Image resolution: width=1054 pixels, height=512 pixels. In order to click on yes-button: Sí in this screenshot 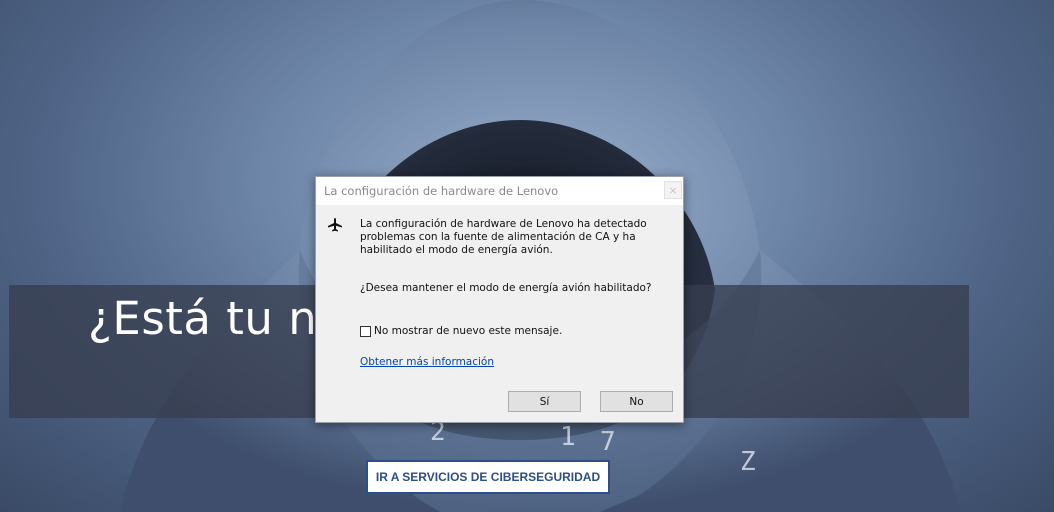, I will do `click(544, 401)`.